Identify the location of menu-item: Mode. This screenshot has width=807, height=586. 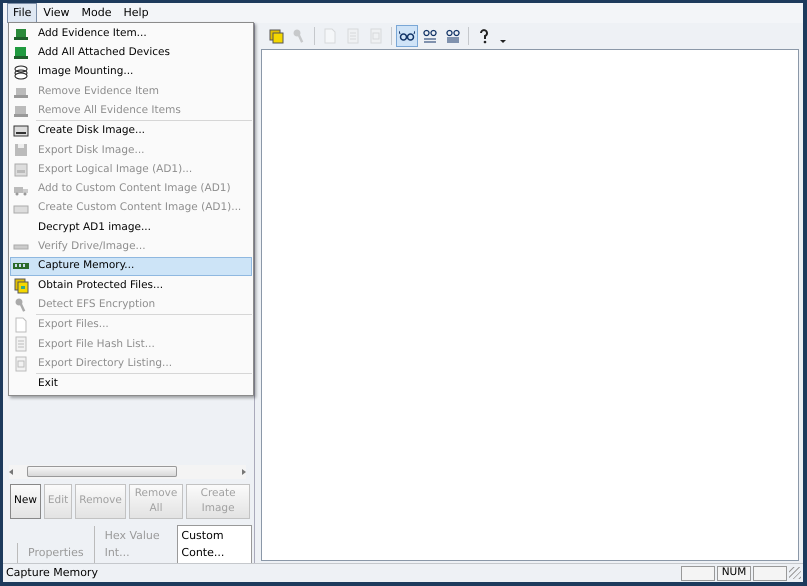
(97, 13).